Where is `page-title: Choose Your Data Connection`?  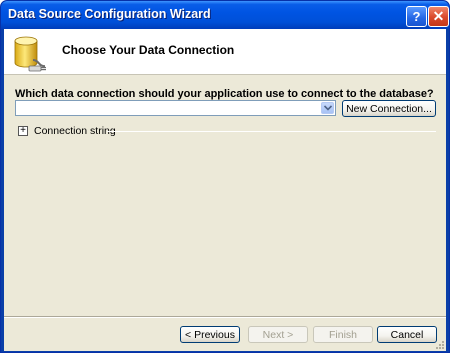
page-title: Choose Your Data Connection is located at coordinates (148, 50).